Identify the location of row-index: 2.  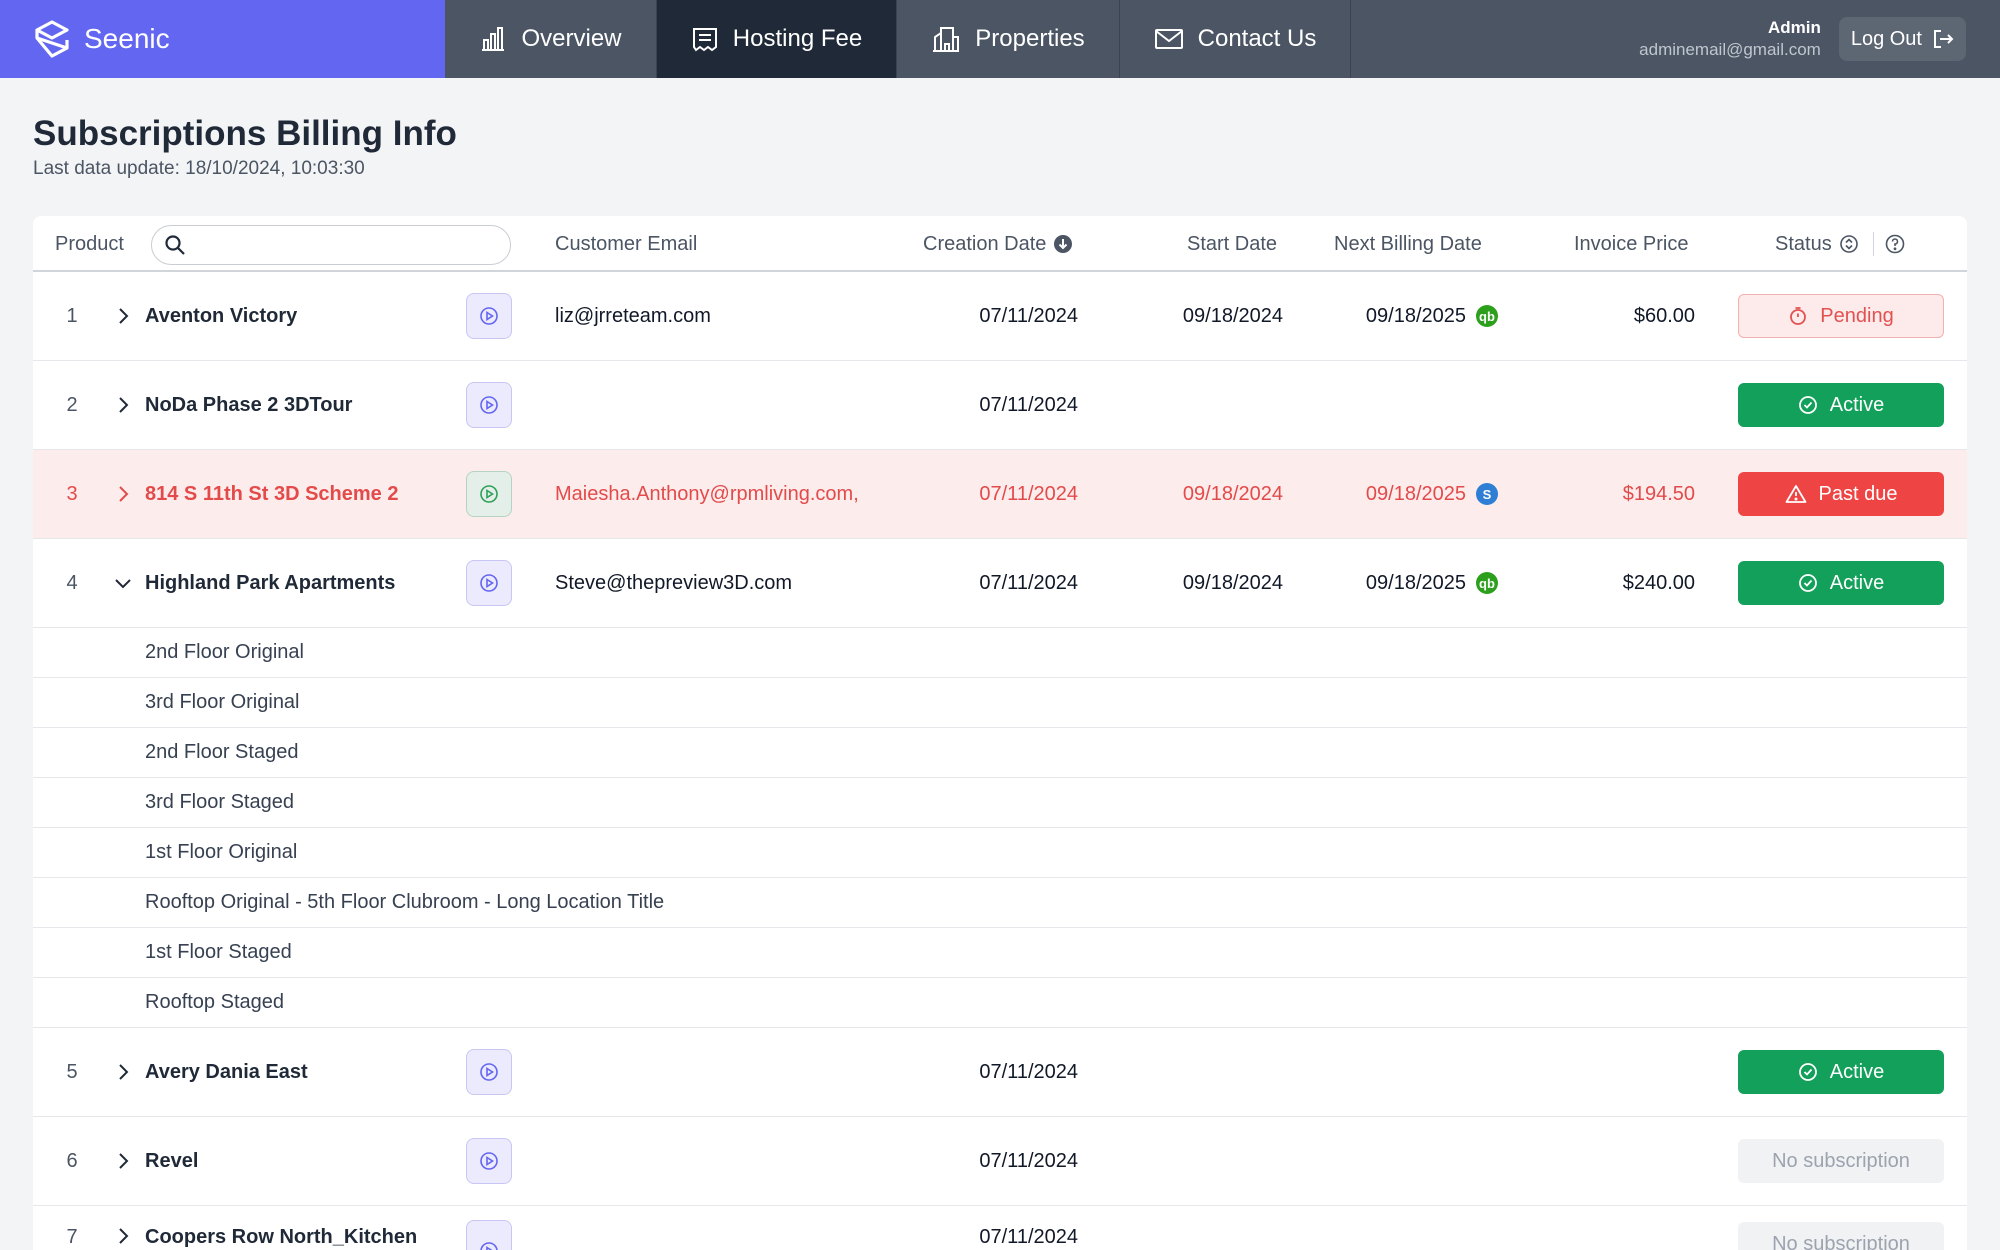
(72, 404).